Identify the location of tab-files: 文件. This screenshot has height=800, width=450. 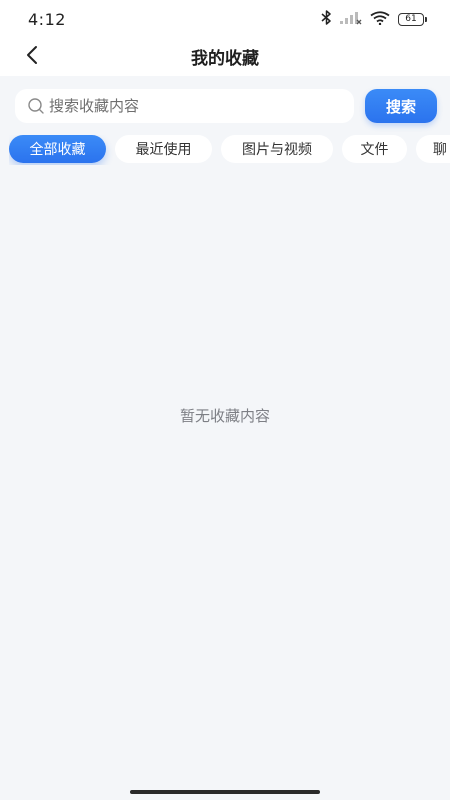
(374, 149).